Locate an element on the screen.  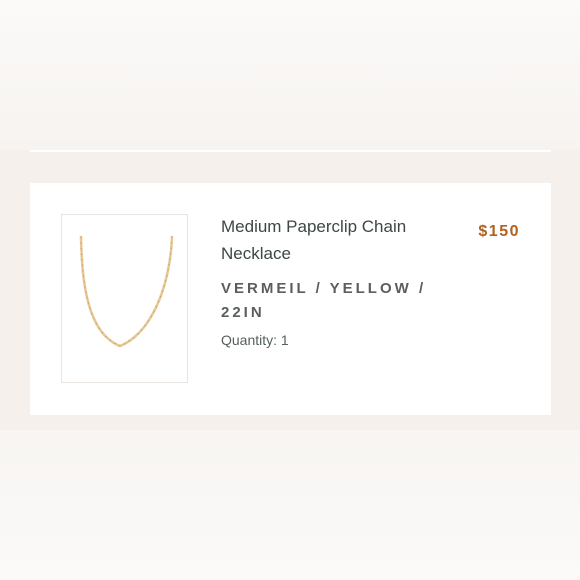
section-divider is located at coordinates (290, 151).